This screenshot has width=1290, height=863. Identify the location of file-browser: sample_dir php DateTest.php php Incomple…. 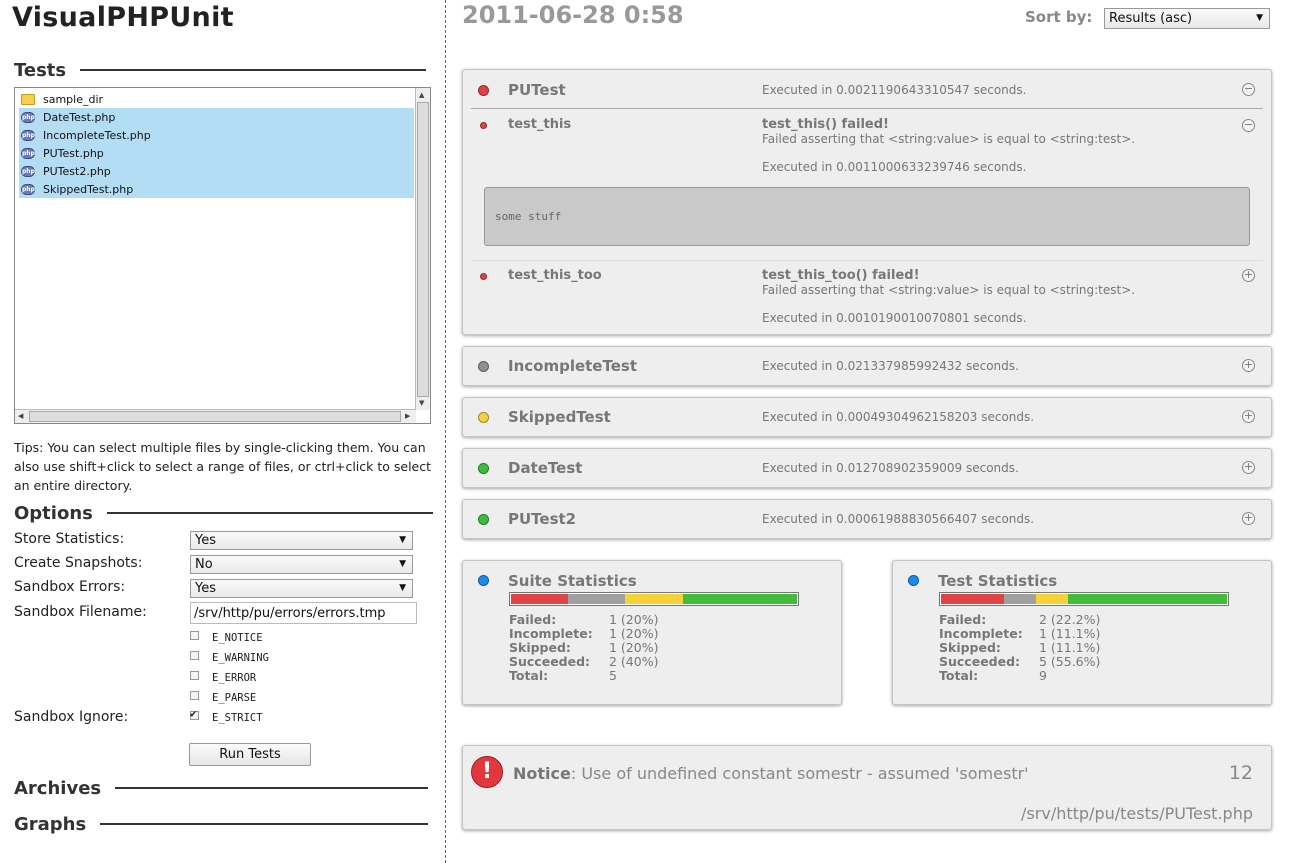
(222, 255).